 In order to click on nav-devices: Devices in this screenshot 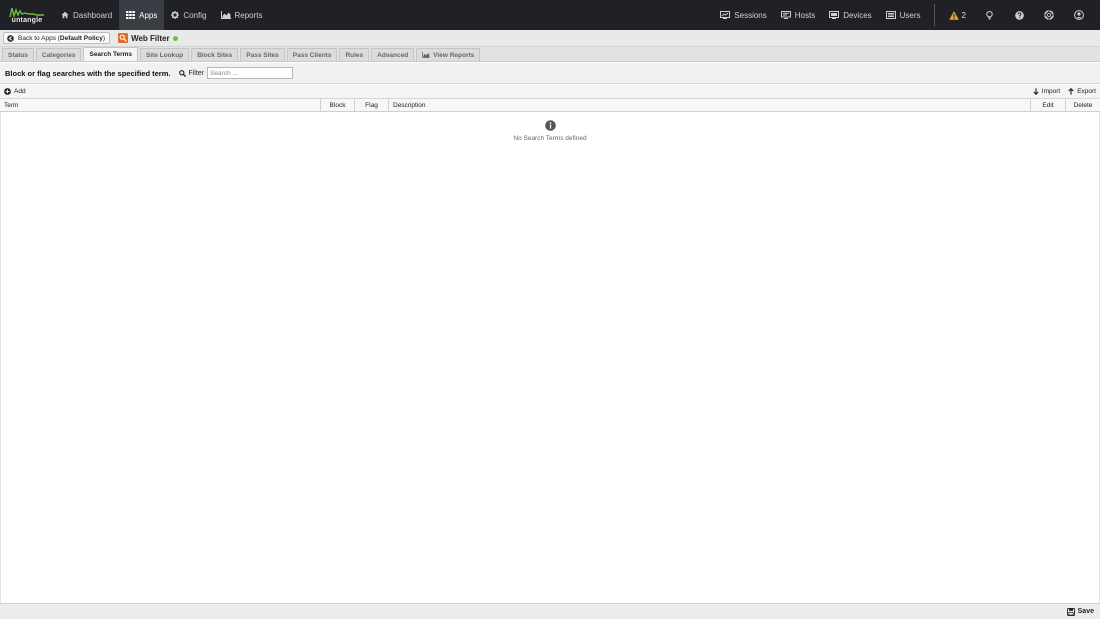, I will do `click(850, 15)`.